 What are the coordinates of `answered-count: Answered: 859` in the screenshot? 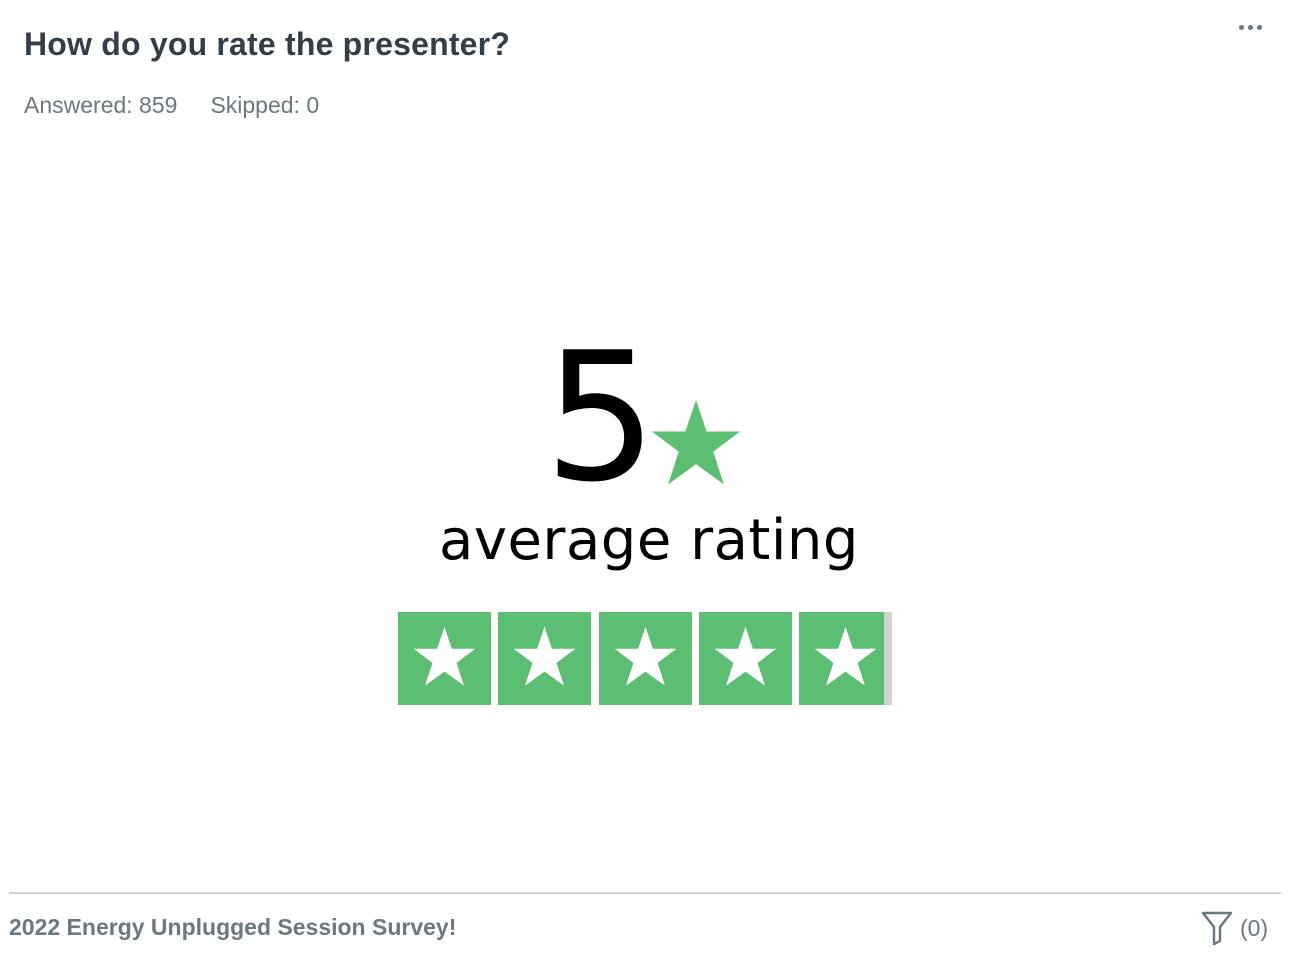 It's located at (101, 105).